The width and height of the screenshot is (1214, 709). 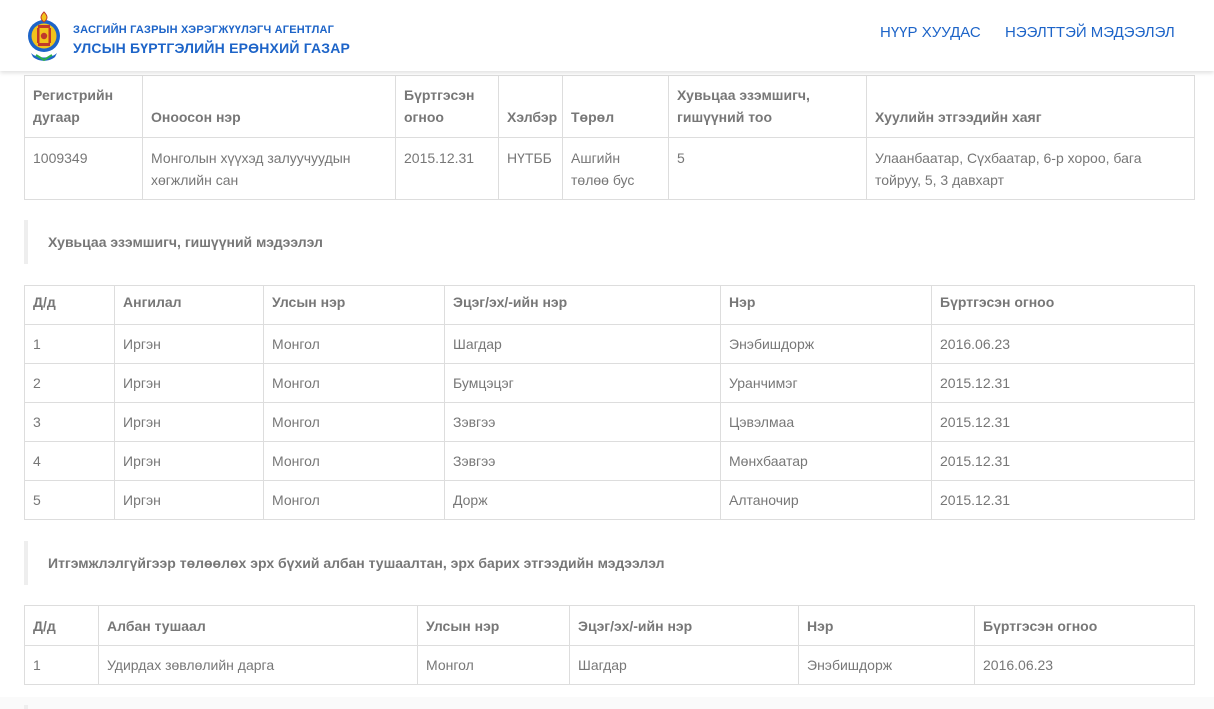 I want to click on form-cell: НҮТББ, so click(x=530, y=168).